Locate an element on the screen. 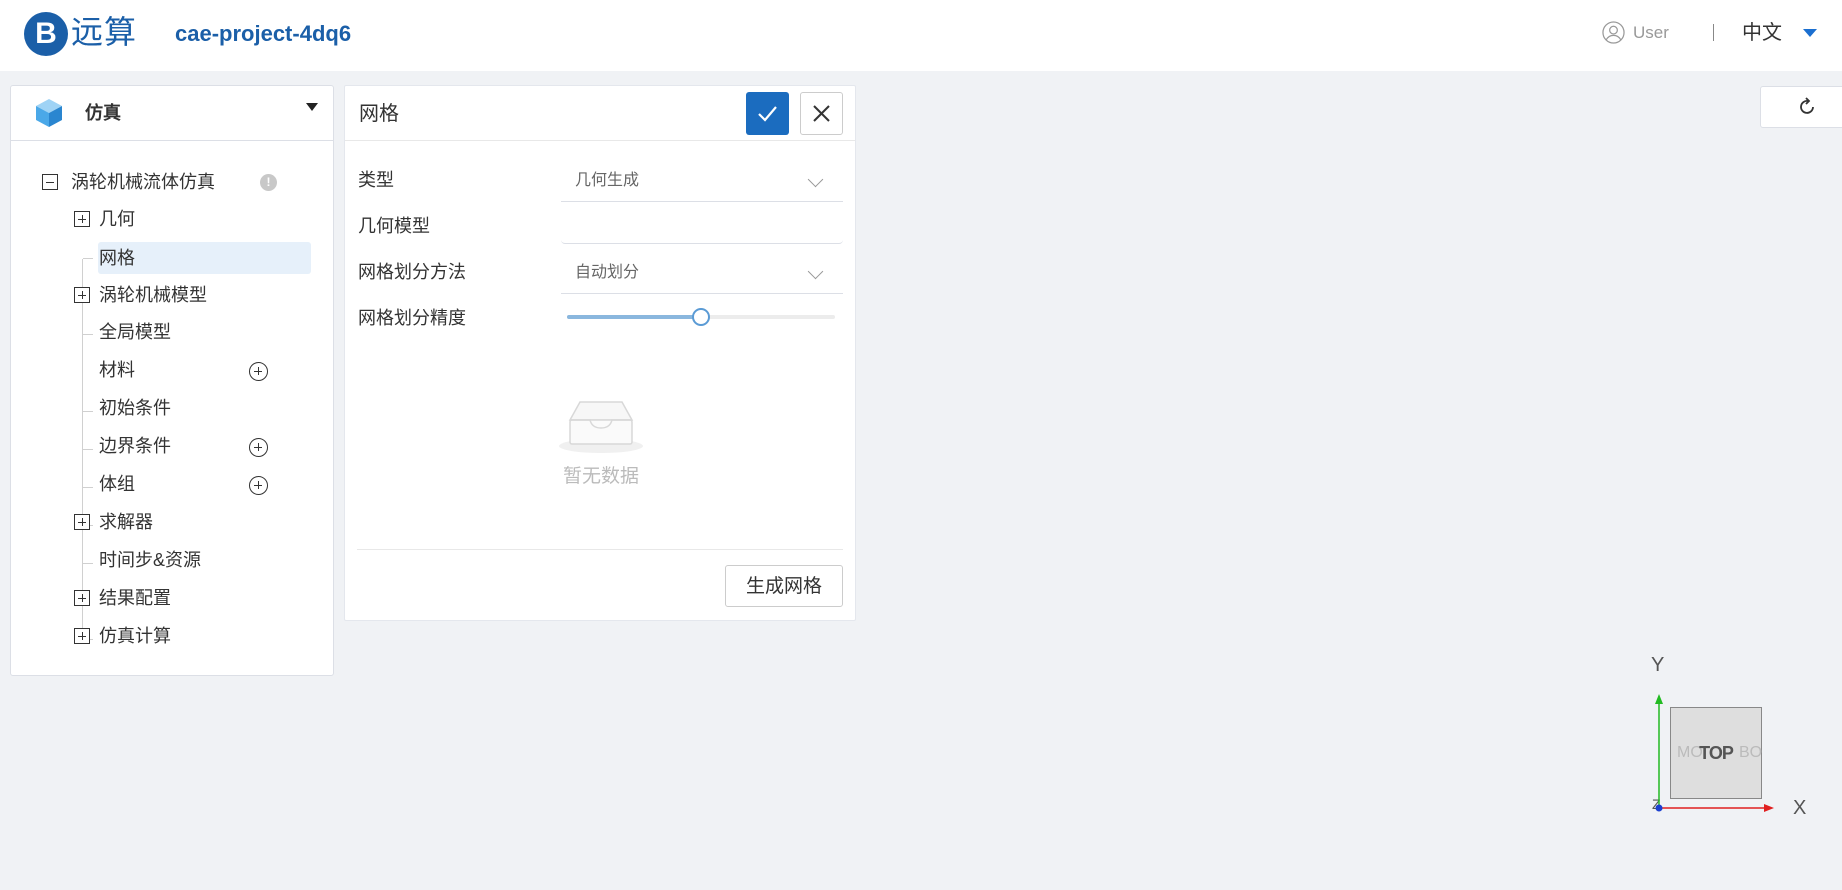  z-axis-dot is located at coordinates (1659, 808).